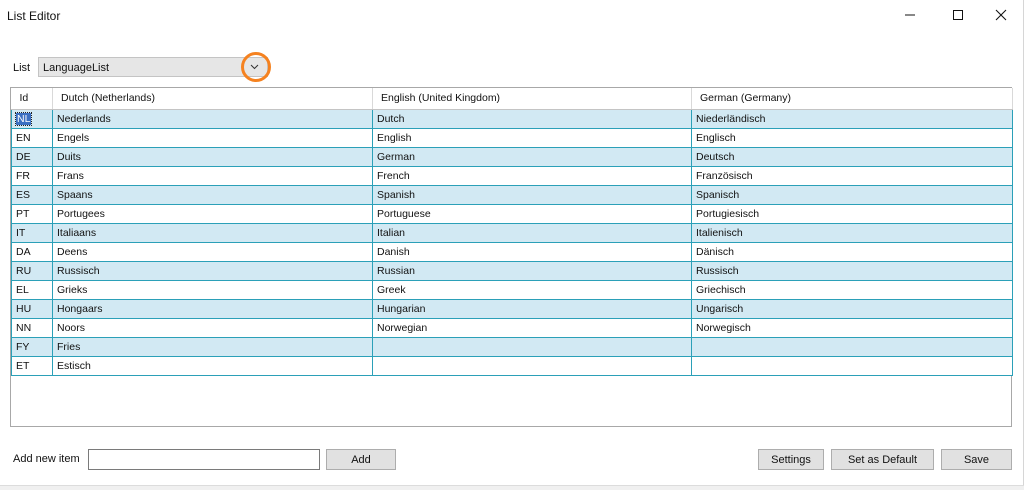  I want to click on dropdown-toggle-button, so click(254, 67).